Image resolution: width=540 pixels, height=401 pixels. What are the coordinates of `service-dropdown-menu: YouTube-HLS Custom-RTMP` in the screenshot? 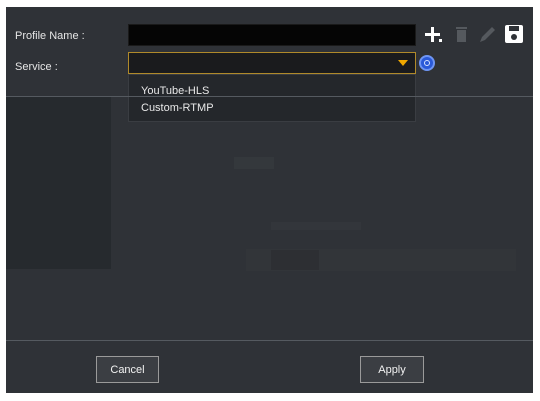 It's located at (272, 98).